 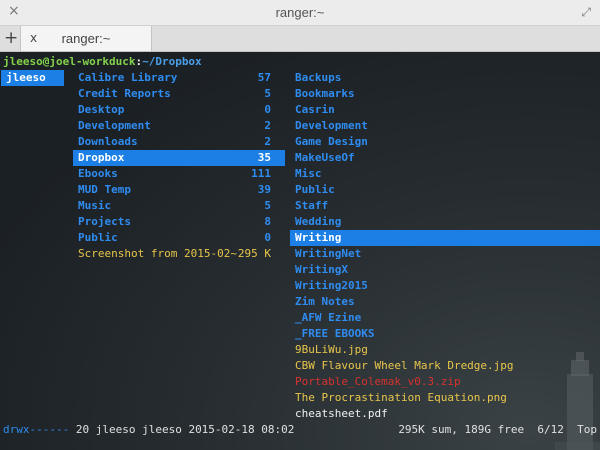 I want to click on entry-count: 35, so click(x=264, y=157).